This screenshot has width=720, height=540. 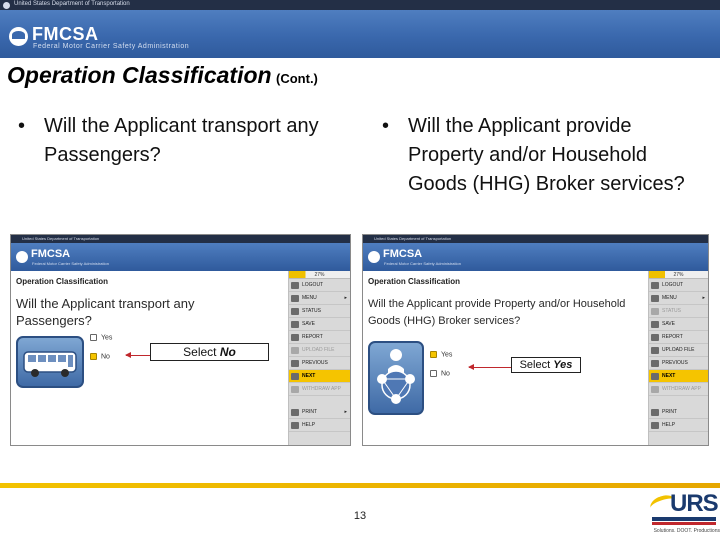 I want to click on print-icon, so click(x=295, y=412).